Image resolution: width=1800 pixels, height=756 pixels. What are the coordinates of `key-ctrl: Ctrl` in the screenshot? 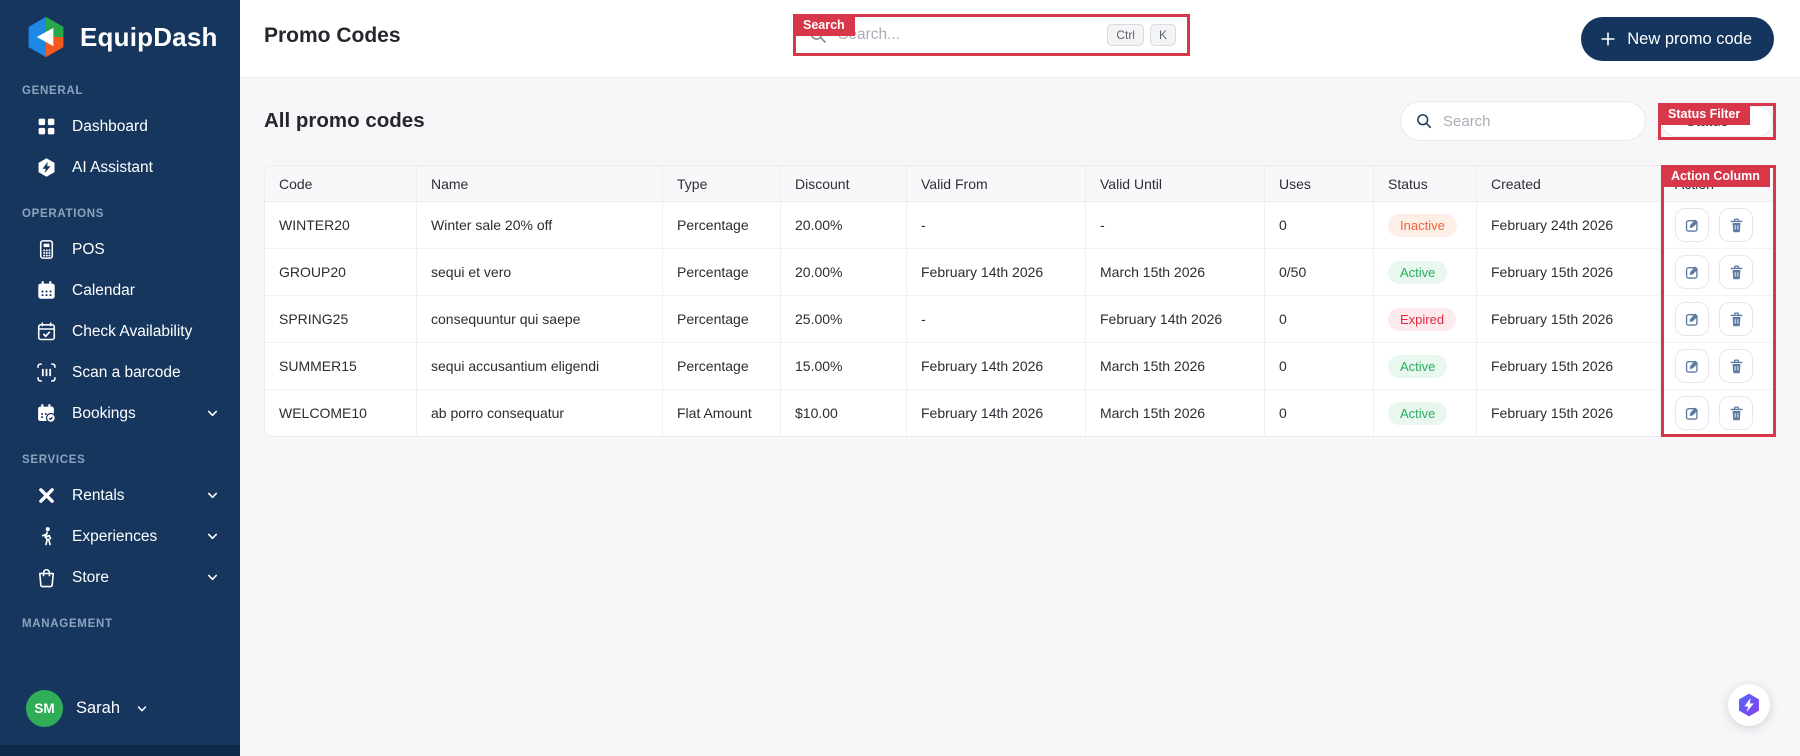 It's located at (1125, 35).